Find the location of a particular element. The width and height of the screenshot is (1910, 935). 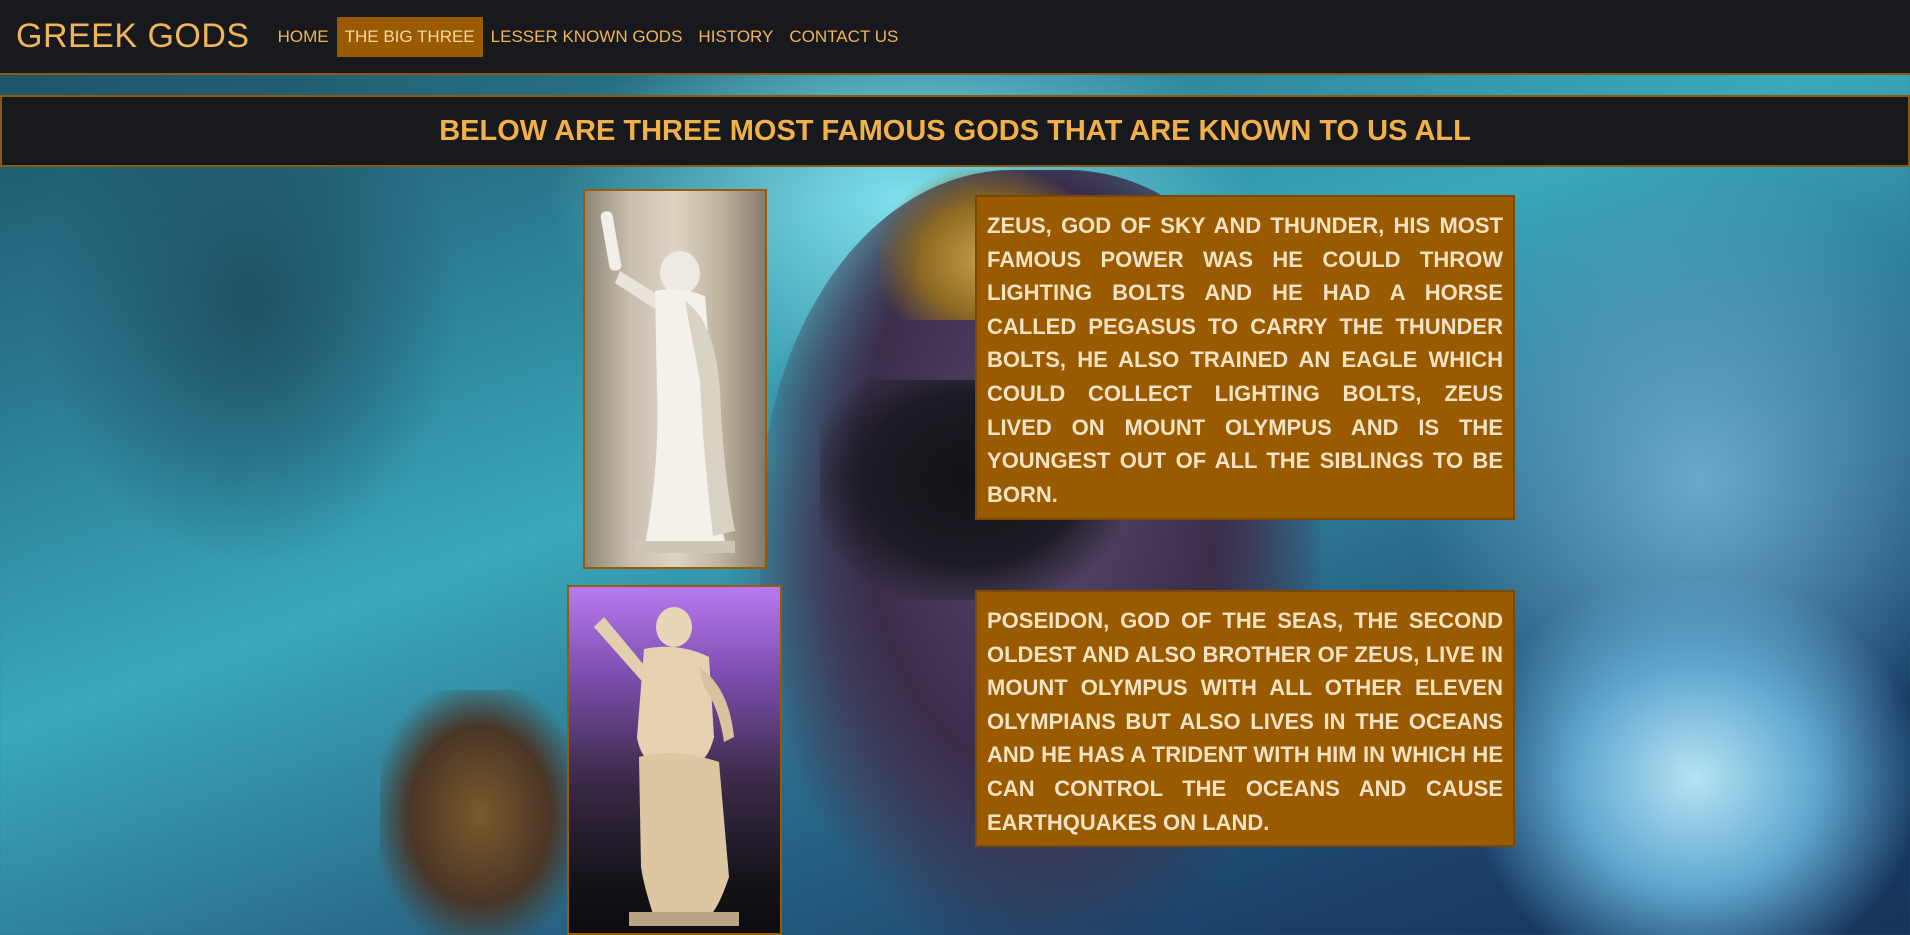

nav-item-lesser-known-gods: LESSER KNOWN GODS is located at coordinates (587, 37).